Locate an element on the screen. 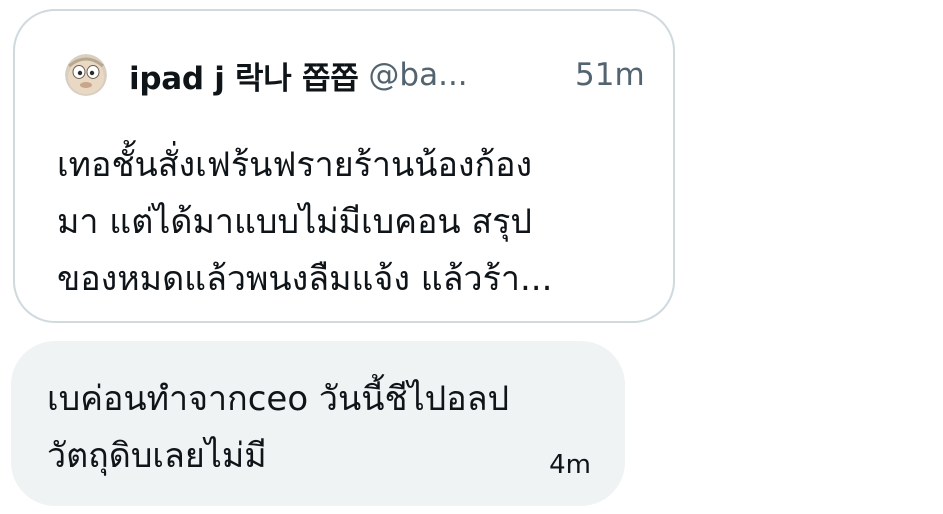 The height and width of the screenshot is (514, 943). quoted-author-name: ipad j 락나 쫍쫍 is located at coordinates (244, 75).